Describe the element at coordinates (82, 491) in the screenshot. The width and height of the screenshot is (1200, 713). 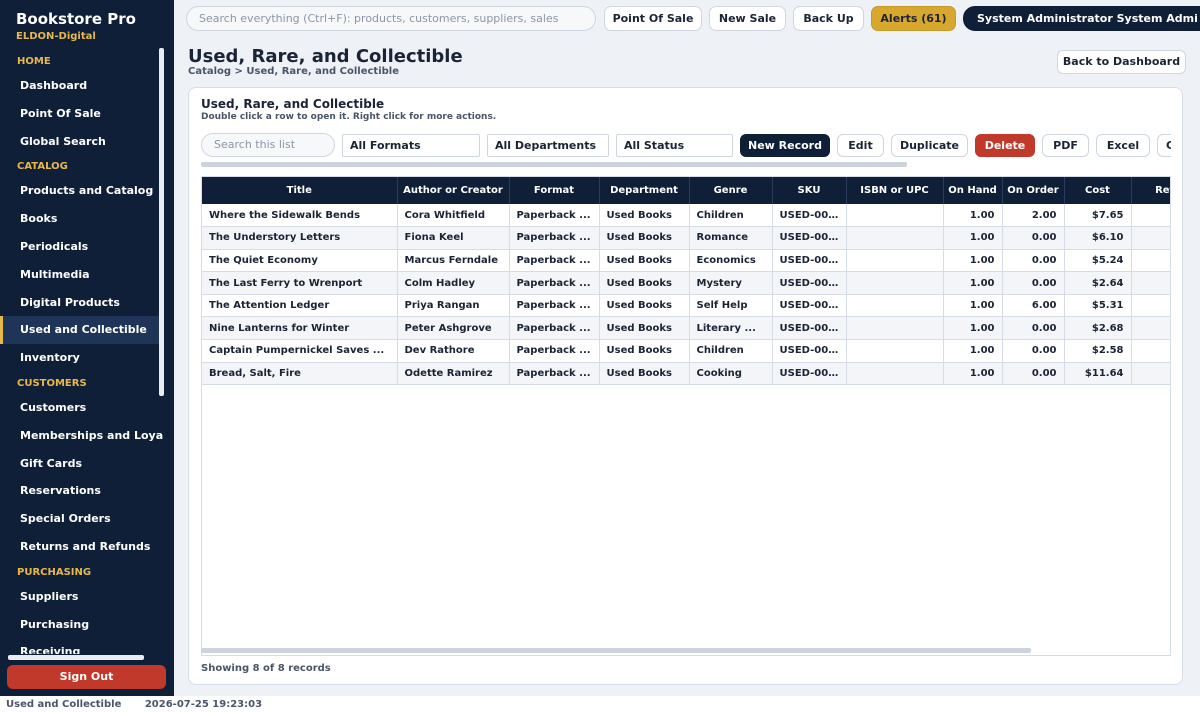
I see `sidebar-item-reservations: Reservations` at that location.